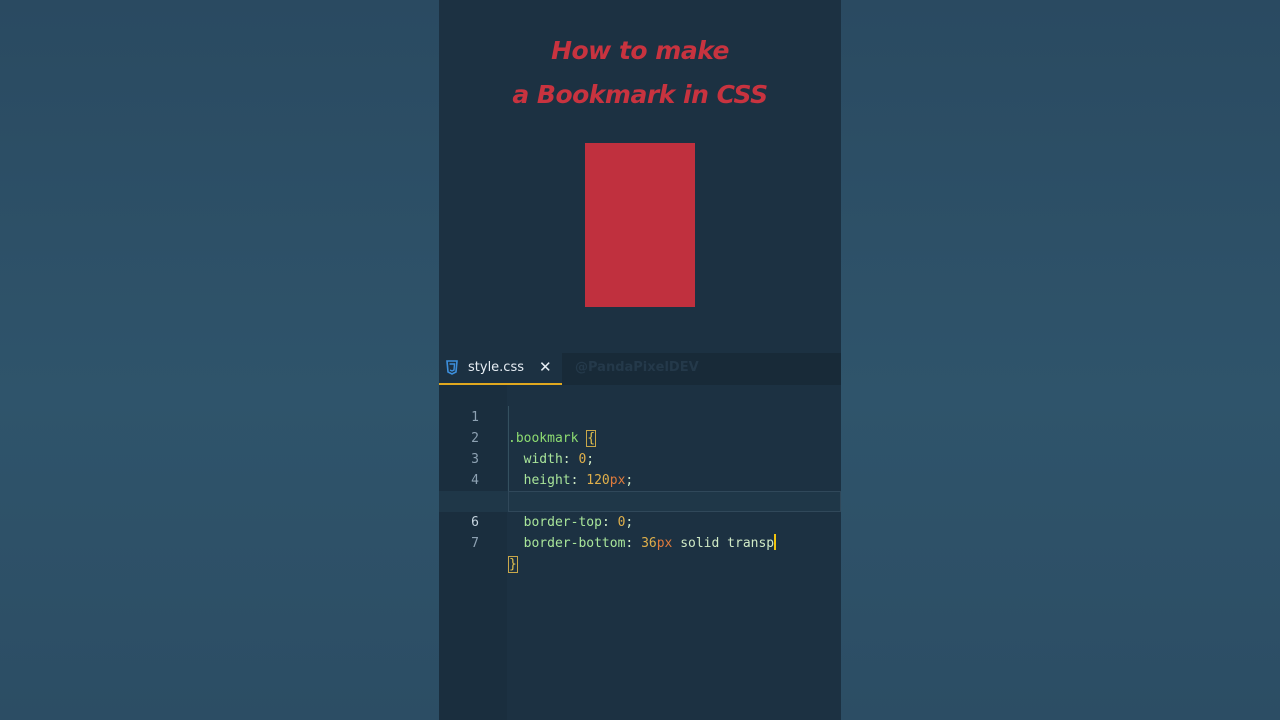  I want to click on code-line: 1 .bookmark {, so click(640, 416).